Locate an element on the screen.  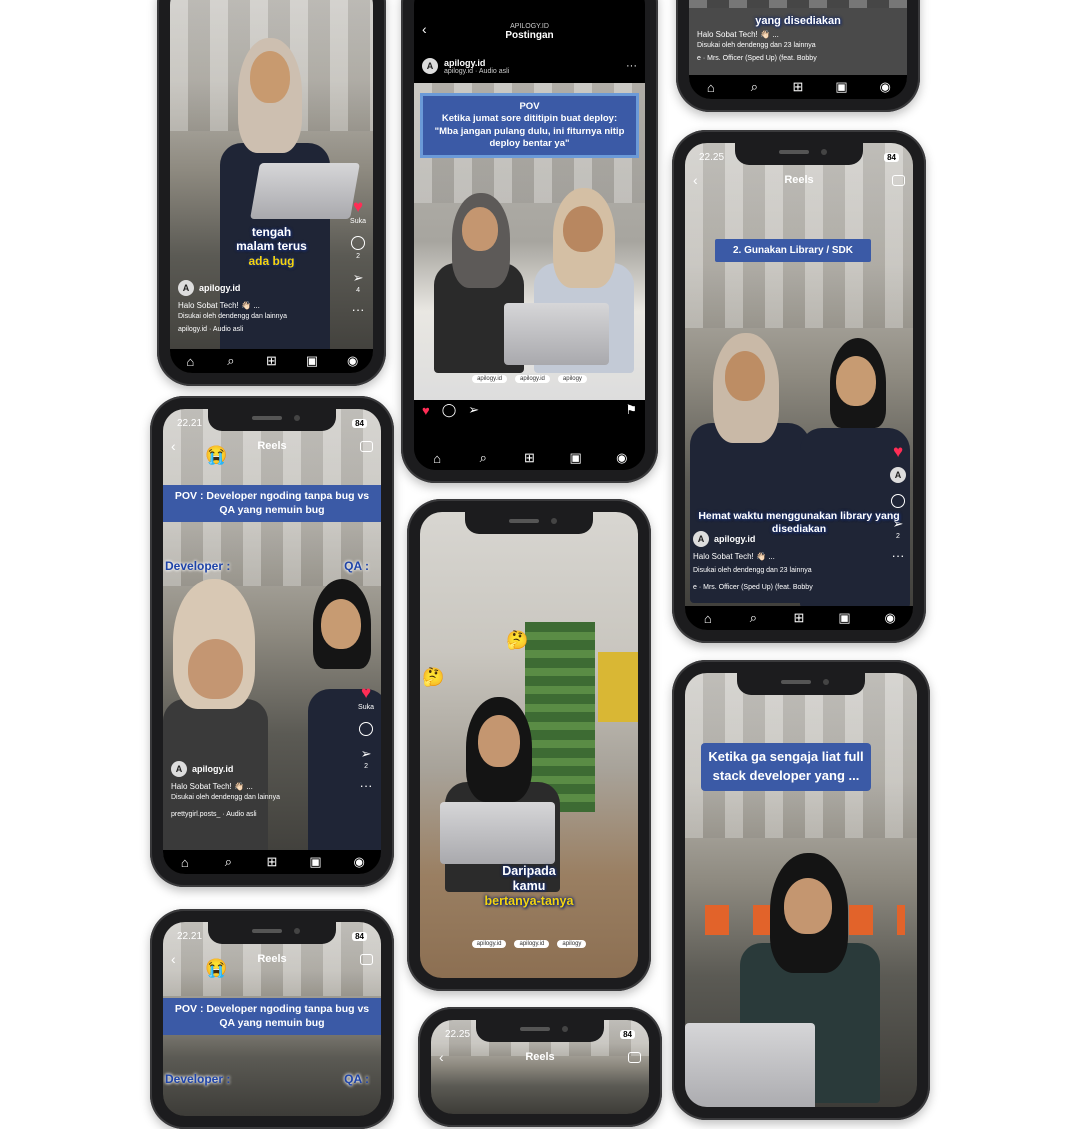
thinking-emoji: 🤔 is located at coordinates (433, 677).